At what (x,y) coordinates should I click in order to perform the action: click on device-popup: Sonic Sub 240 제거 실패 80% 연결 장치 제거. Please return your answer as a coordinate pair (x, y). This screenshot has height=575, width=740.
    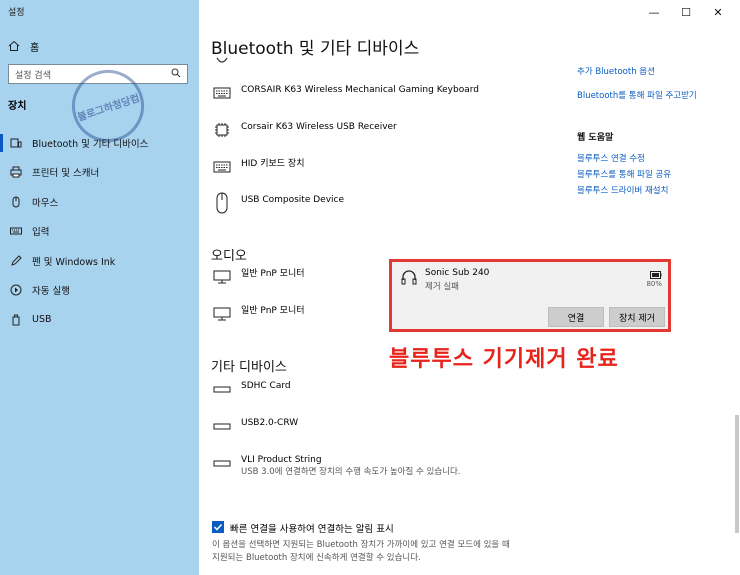
    Looking at the image, I should click on (530, 295).